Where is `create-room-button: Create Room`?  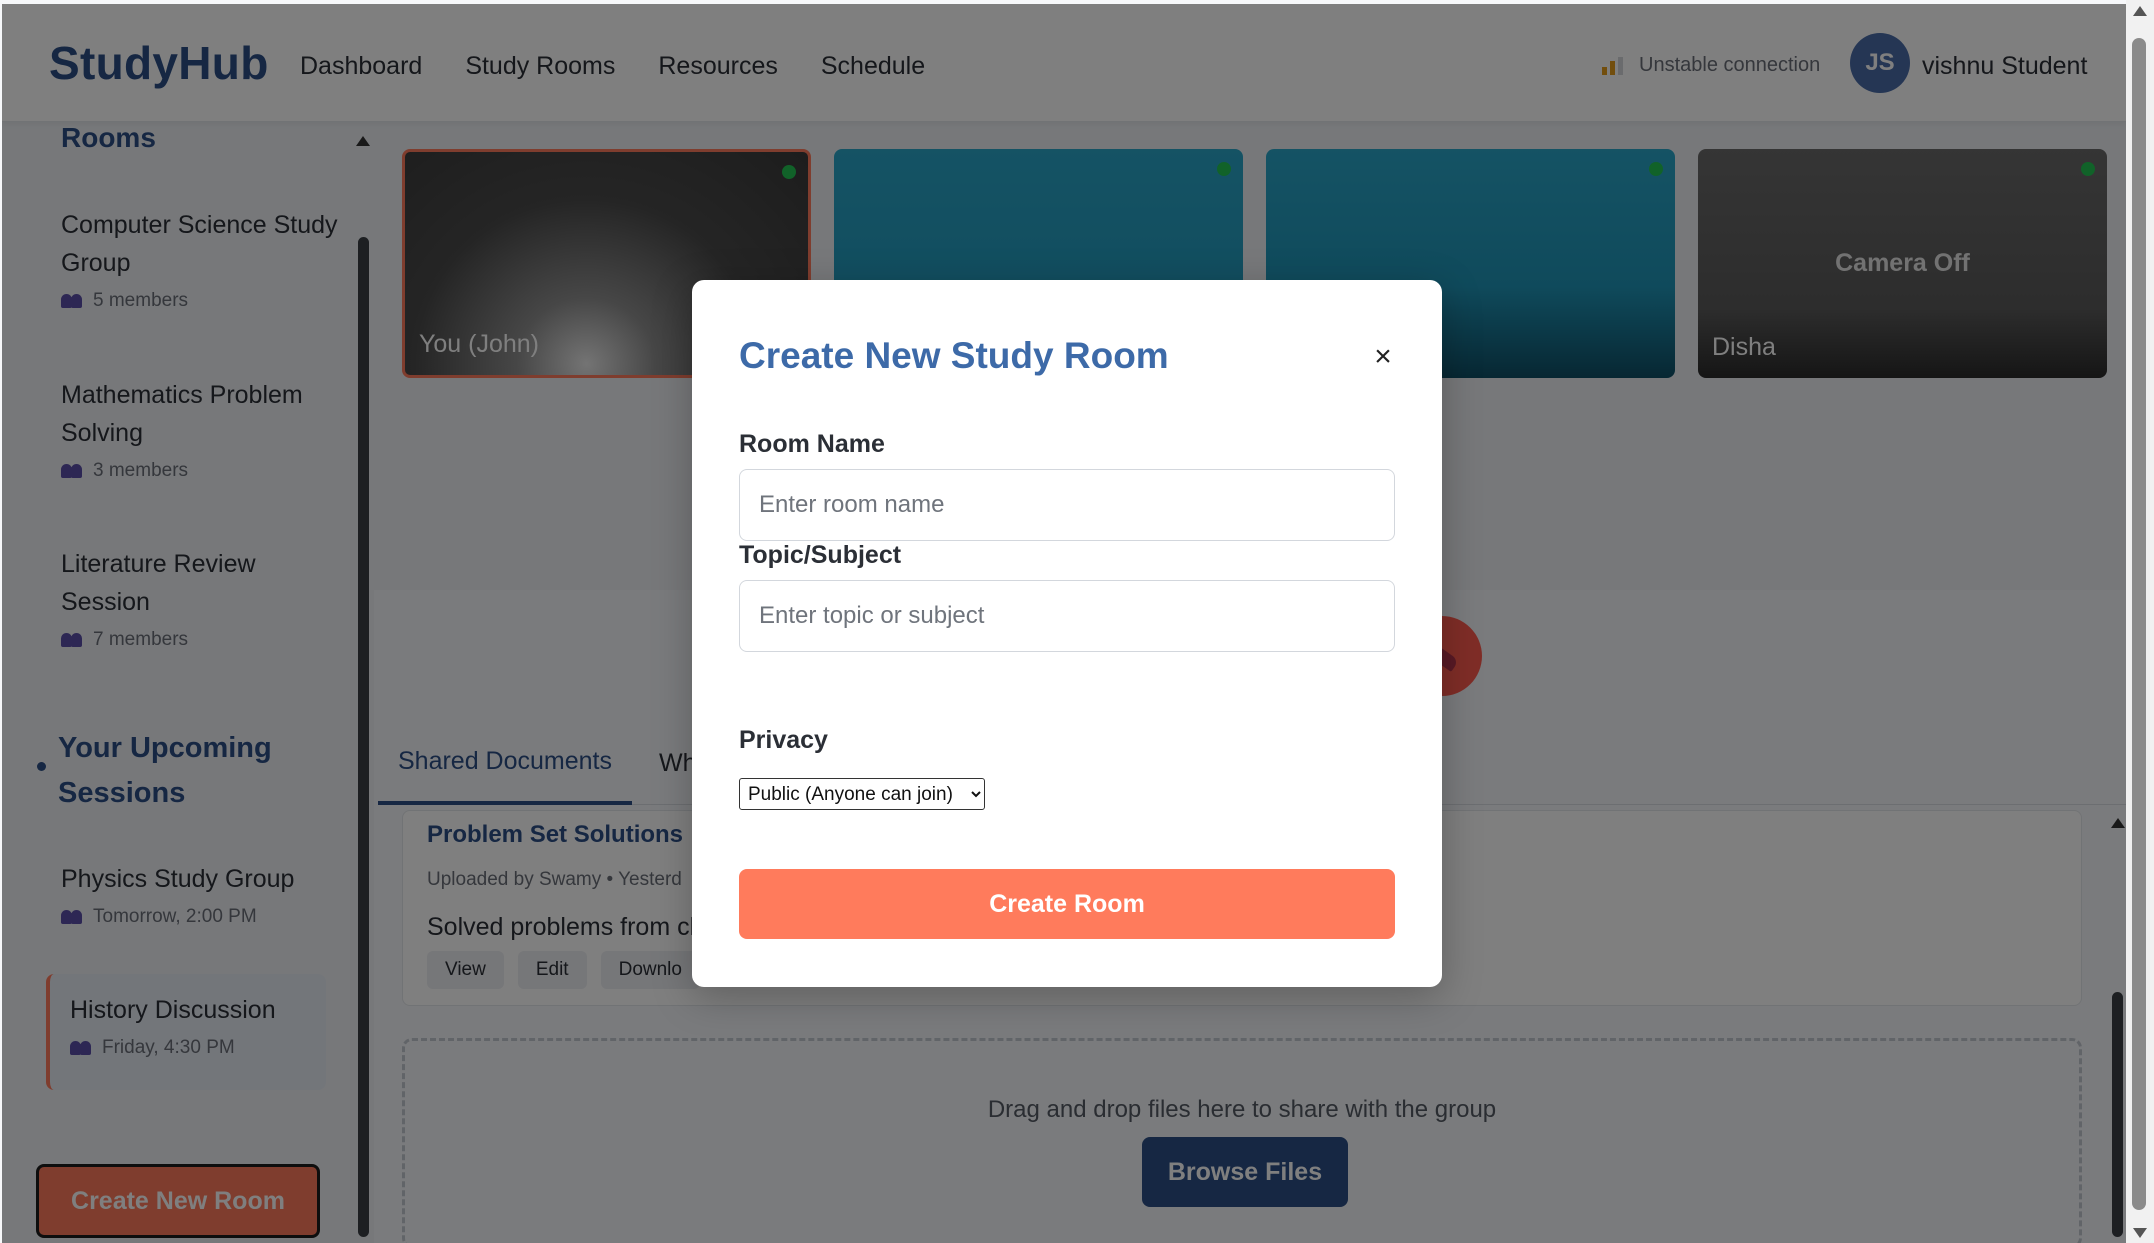
create-room-button: Create Room is located at coordinates (1067, 904).